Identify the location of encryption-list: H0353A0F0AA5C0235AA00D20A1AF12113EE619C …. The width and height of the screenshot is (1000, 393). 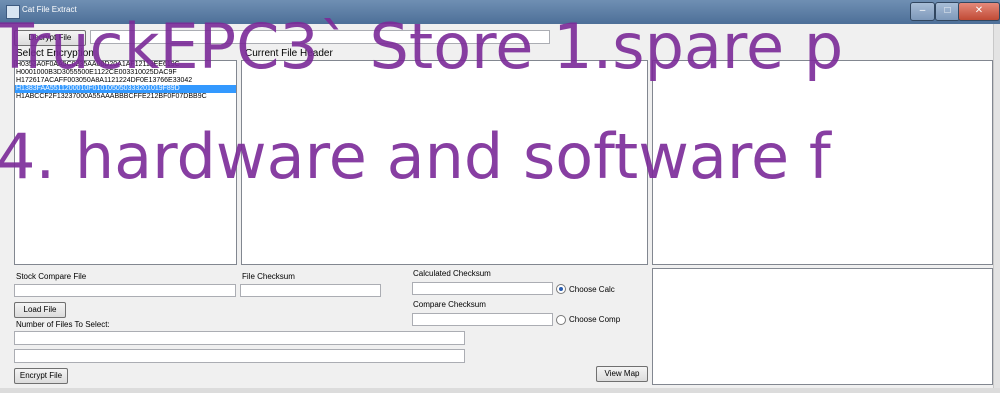
(125, 162).